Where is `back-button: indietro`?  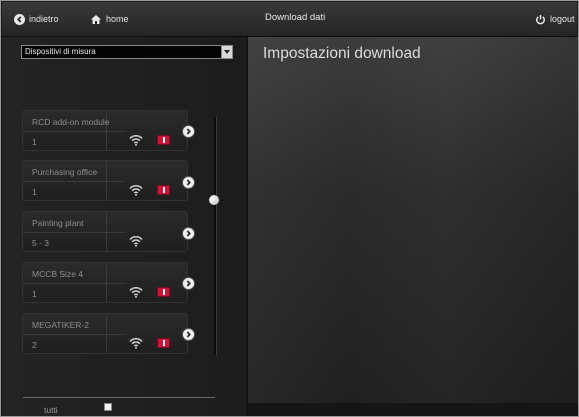
back-button: indietro is located at coordinates (36, 19).